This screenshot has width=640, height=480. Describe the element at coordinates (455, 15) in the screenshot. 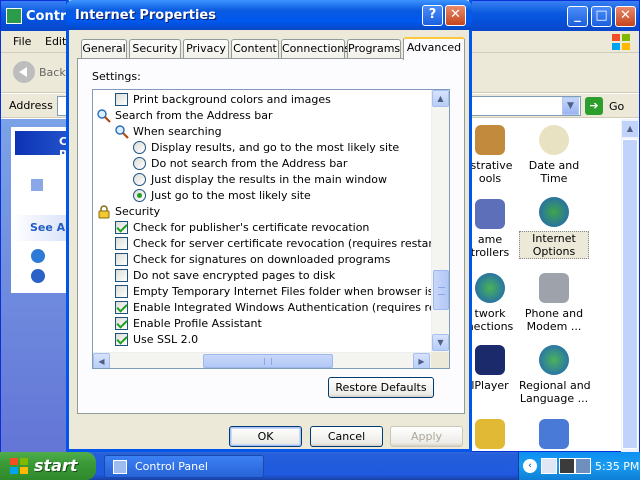

I see `dialog-close-button: ✕` at that location.